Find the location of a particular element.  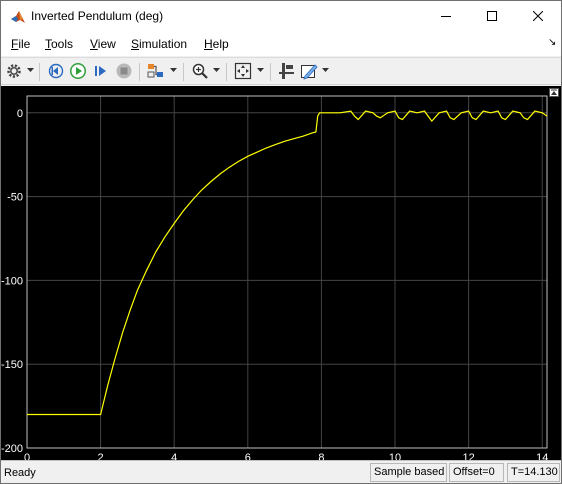

stop-button is located at coordinates (124, 71).